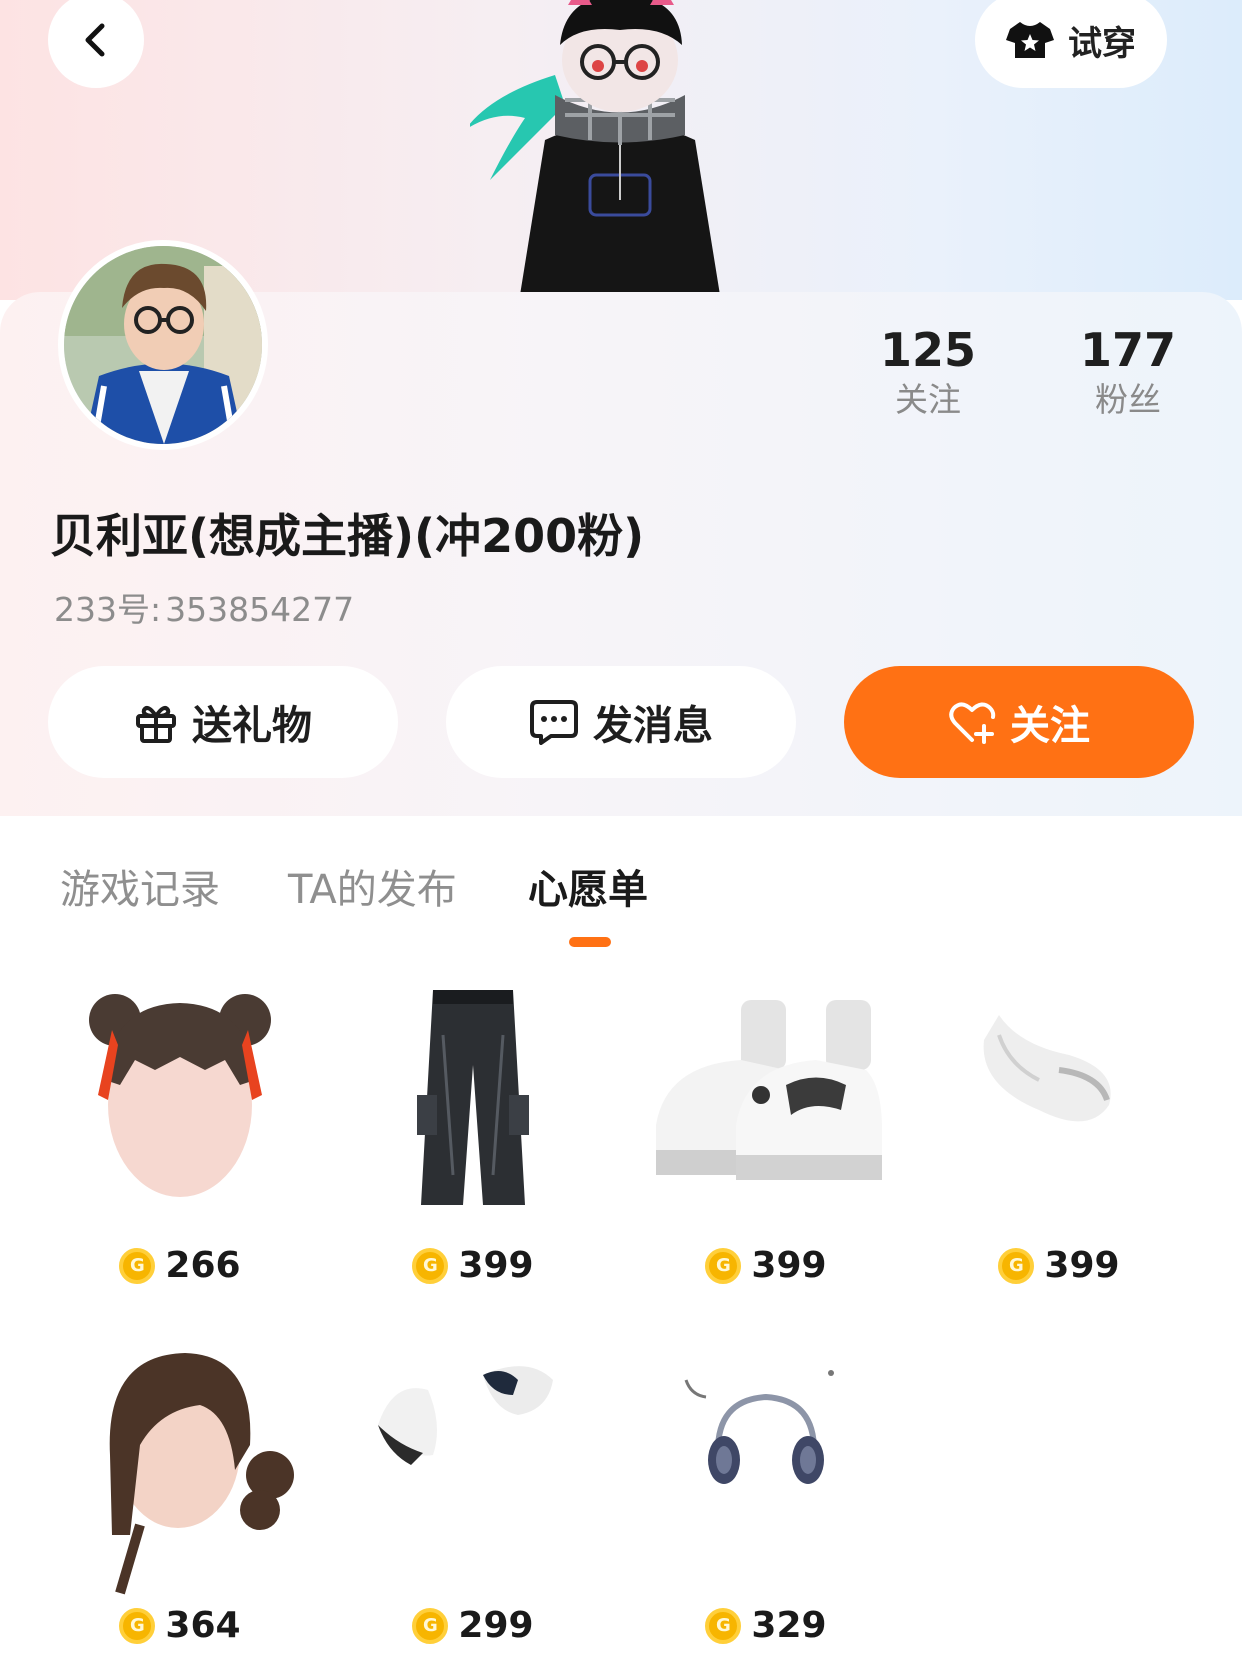 This screenshot has width=1242, height=1662. I want to click on send-gift-button: 送礼物, so click(223, 722).